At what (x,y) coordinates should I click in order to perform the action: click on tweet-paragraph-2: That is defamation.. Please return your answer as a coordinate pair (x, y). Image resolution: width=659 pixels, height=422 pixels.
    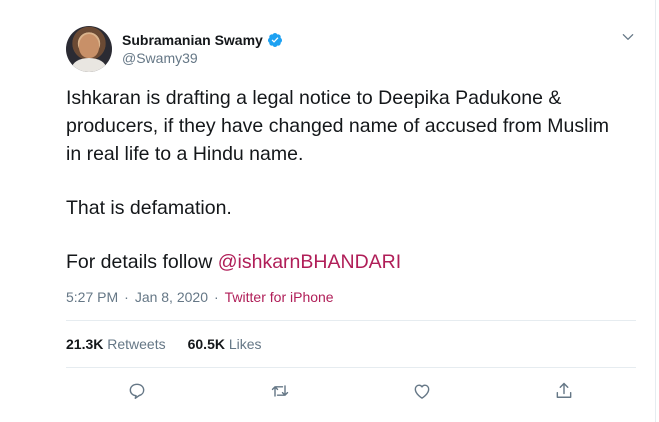
    Looking at the image, I should click on (149, 208).